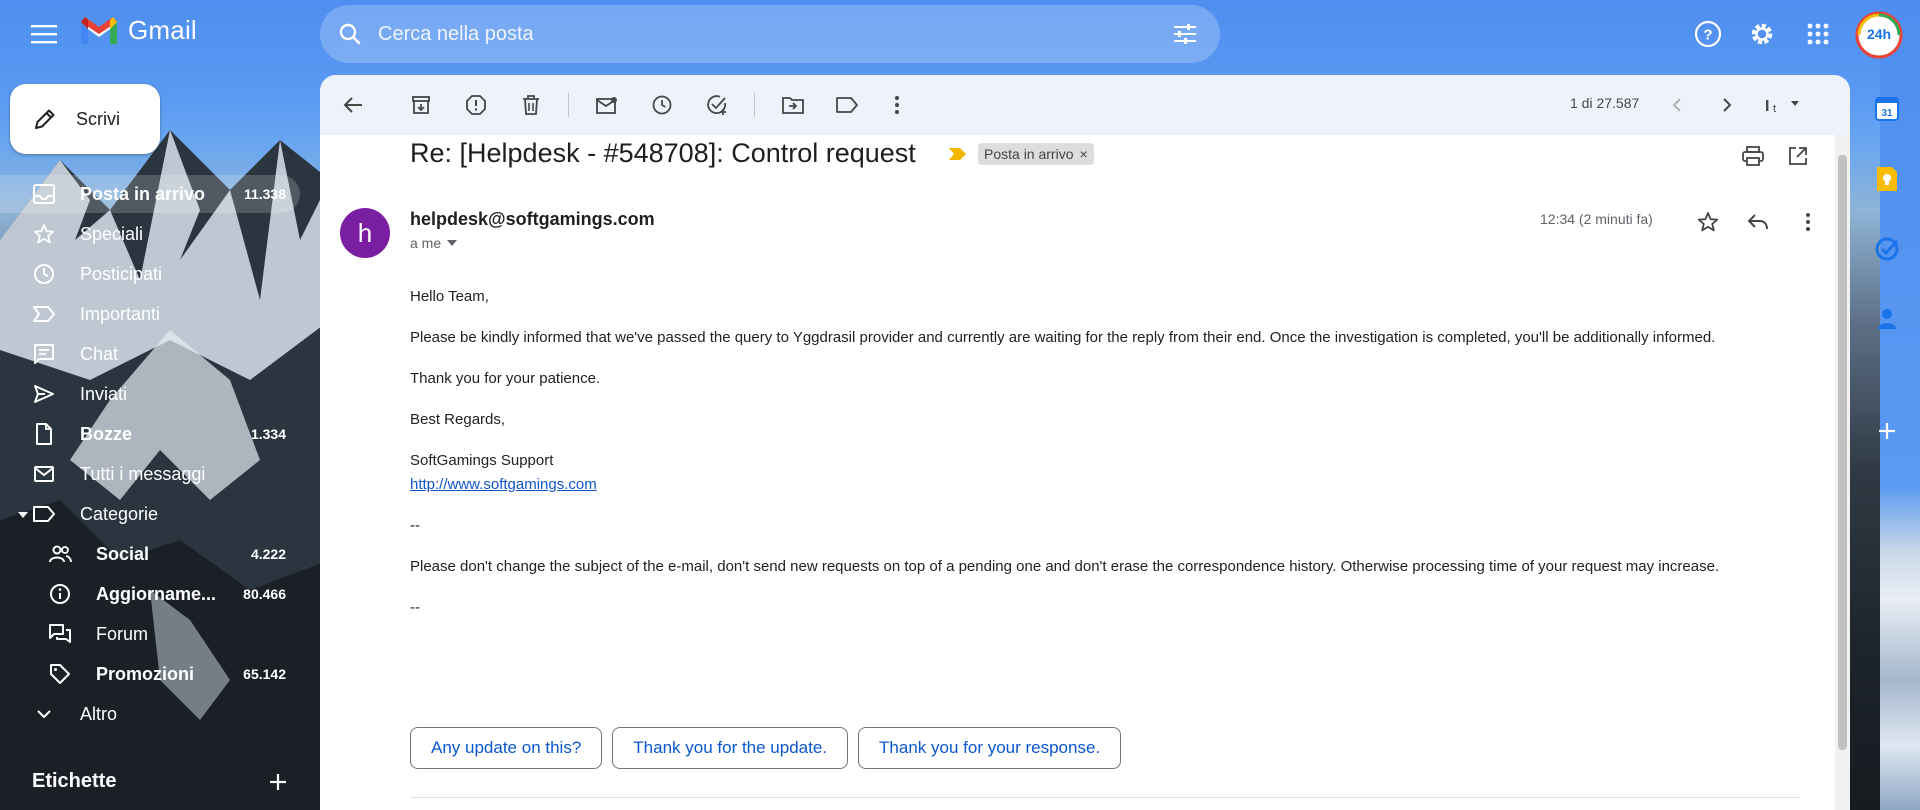 The height and width of the screenshot is (810, 1920). What do you see at coordinates (897, 105) in the screenshot?
I see `more-vert-icon` at bounding box center [897, 105].